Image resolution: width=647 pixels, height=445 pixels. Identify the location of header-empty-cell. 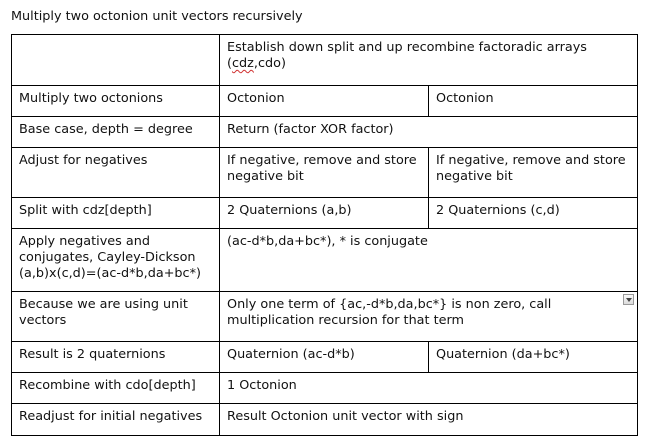
(115, 60).